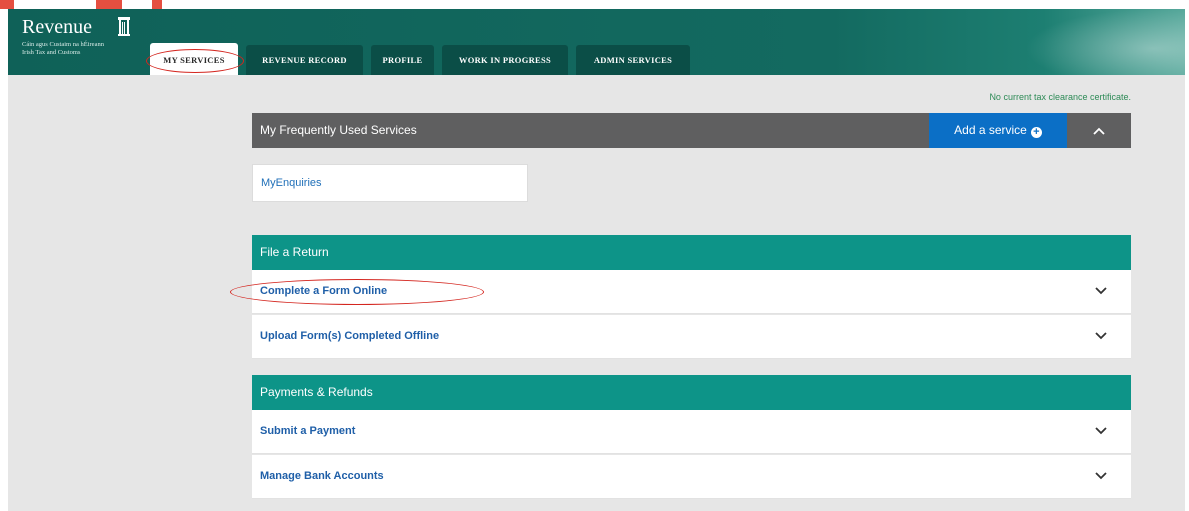  What do you see at coordinates (294, 252) in the screenshot?
I see `file-return-title: File a Return` at bounding box center [294, 252].